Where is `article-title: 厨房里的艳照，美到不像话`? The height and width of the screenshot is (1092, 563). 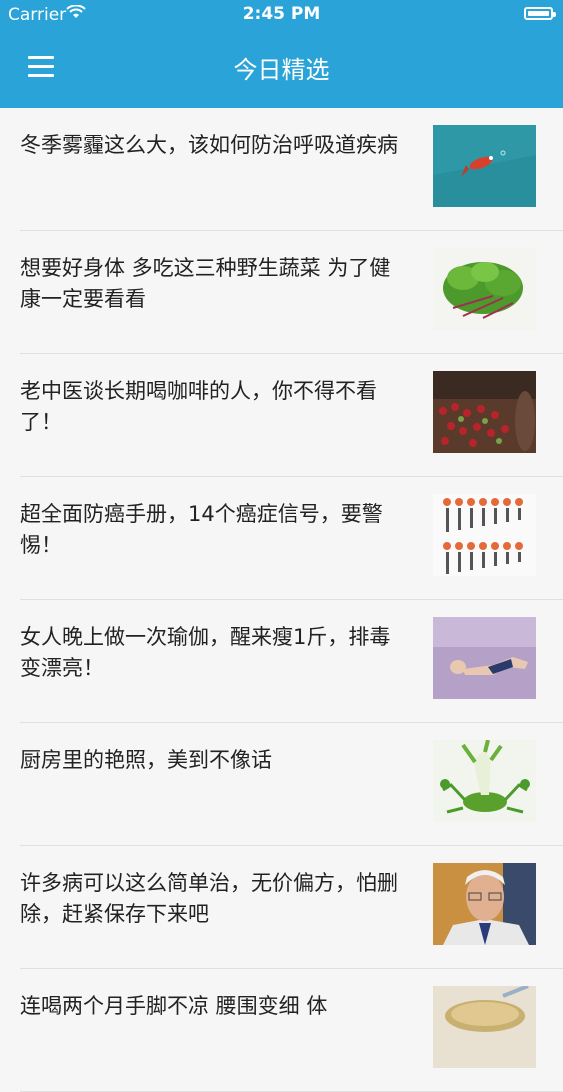 article-title: 厨房里的艳照，美到不像话 is located at coordinates (146, 760).